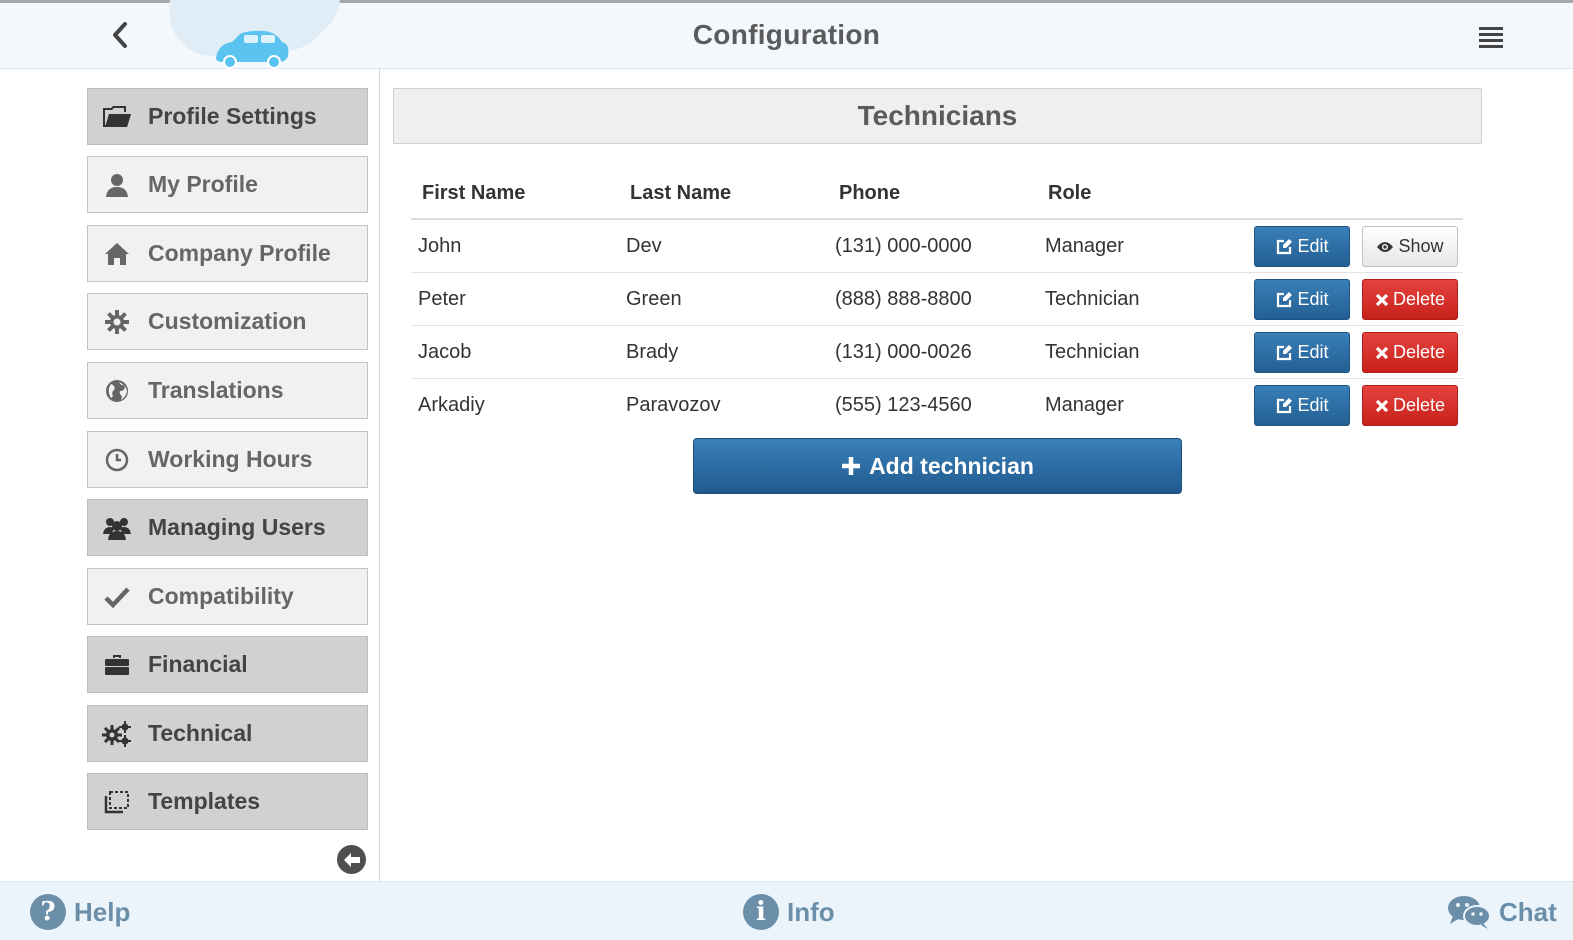 This screenshot has width=1573, height=940. I want to click on sidebar-item-translations: Translations, so click(227, 390).